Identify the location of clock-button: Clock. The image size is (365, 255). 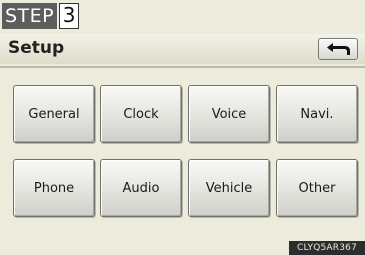
(141, 114).